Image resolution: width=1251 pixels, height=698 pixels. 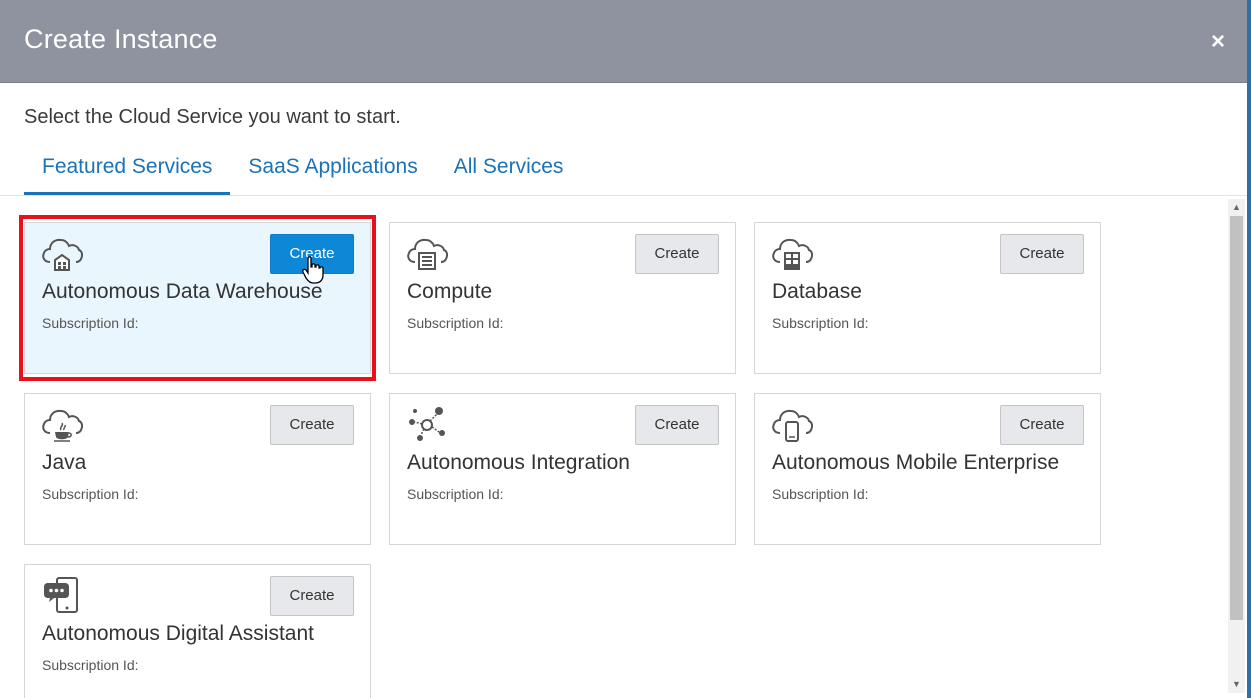 What do you see at coordinates (1218, 42) in the screenshot?
I see `close-icon: ×` at bounding box center [1218, 42].